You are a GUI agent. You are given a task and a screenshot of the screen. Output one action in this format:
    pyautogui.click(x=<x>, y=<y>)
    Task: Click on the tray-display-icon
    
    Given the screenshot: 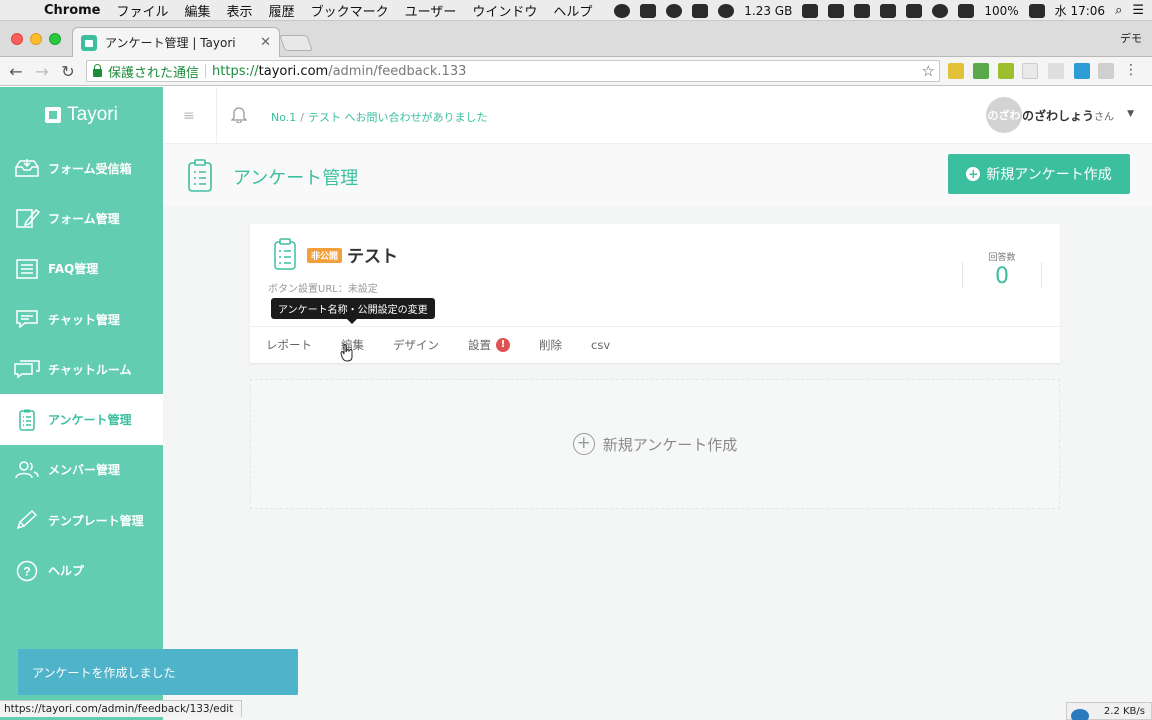 What is the action you would take?
    pyautogui.click(x=648, y=10)
    